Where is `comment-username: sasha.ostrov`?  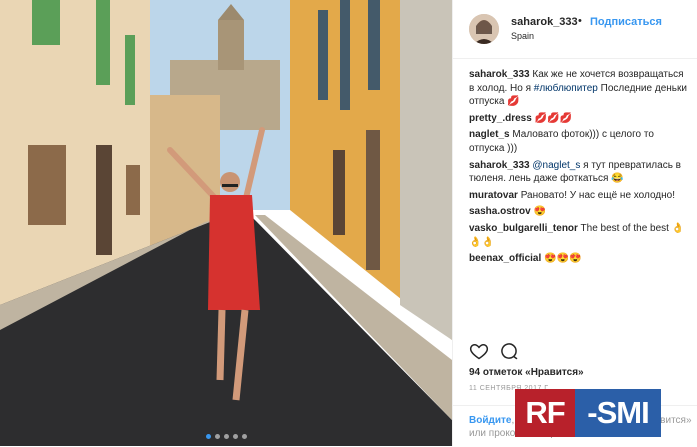 comment-username: sasha.ostrov is located at coordinates (500, 211).